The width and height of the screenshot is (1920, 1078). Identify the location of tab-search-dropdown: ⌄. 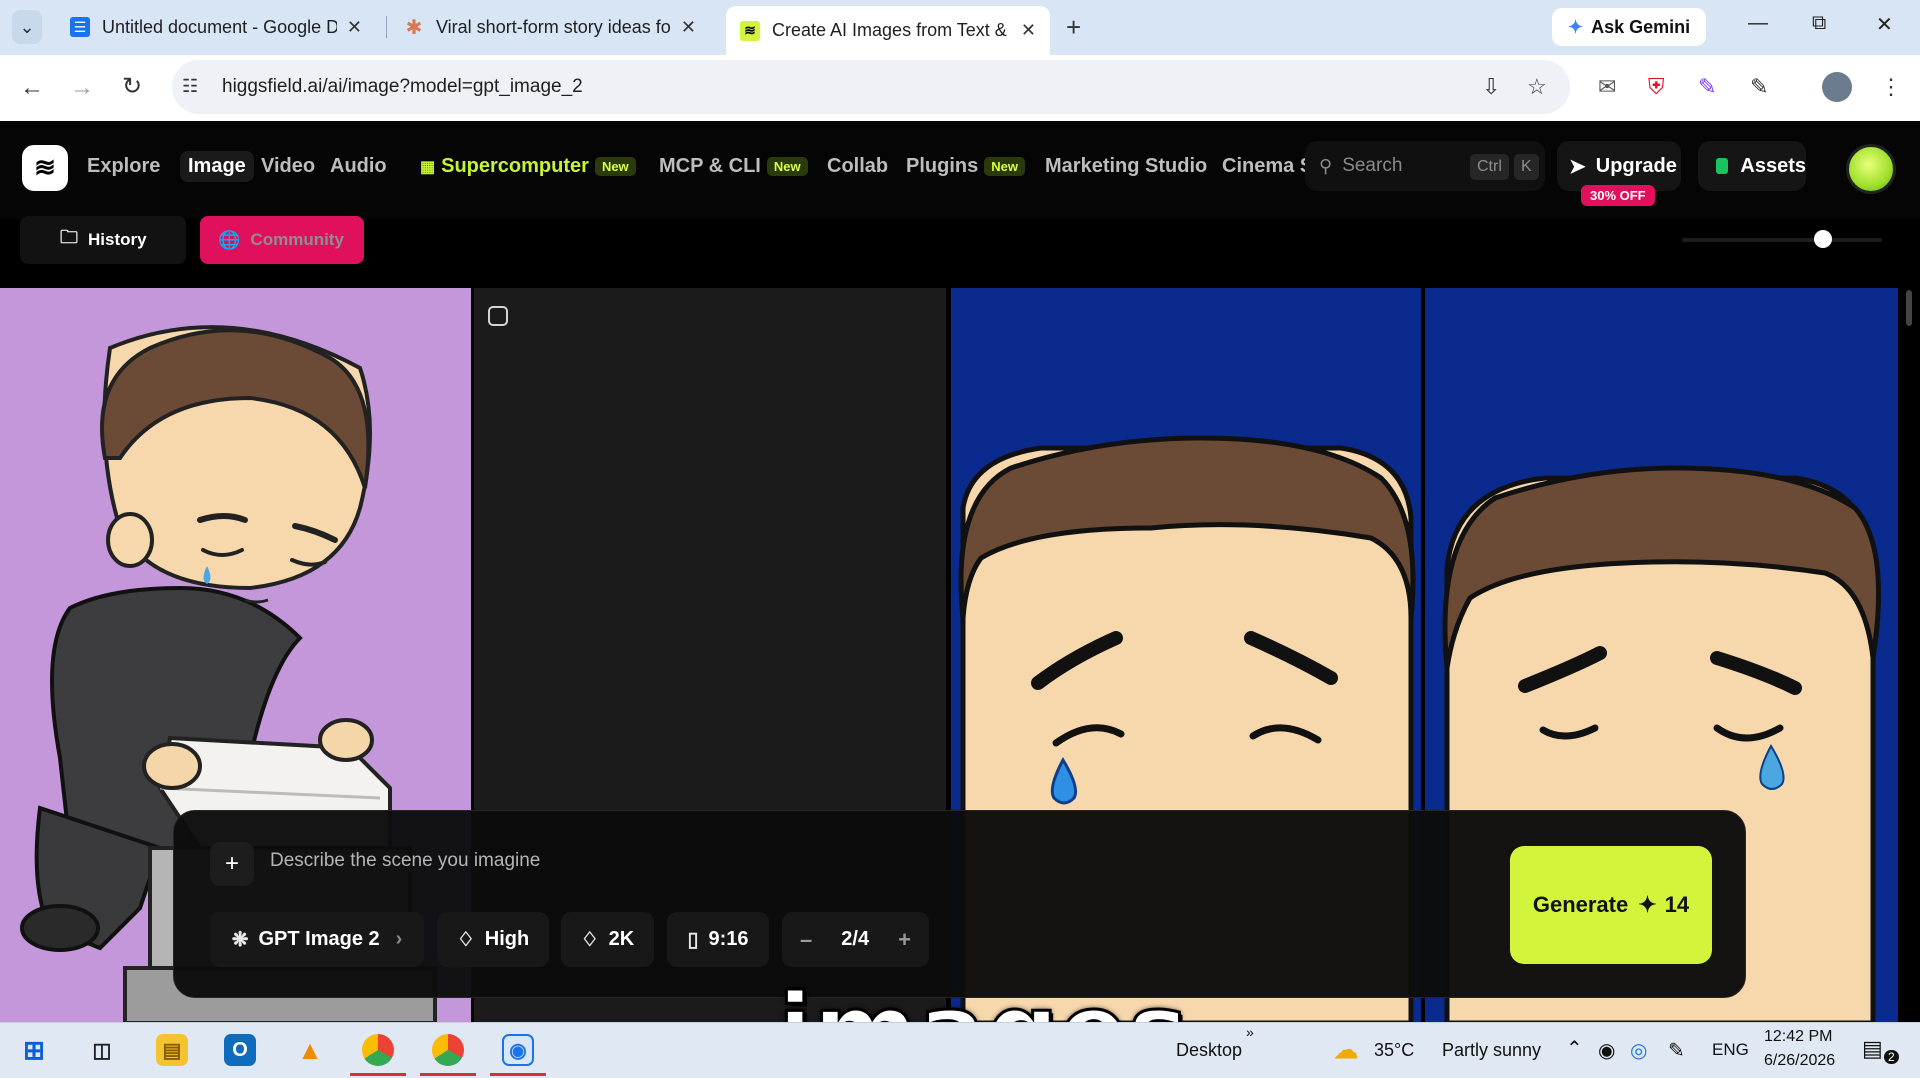
(27, 27).